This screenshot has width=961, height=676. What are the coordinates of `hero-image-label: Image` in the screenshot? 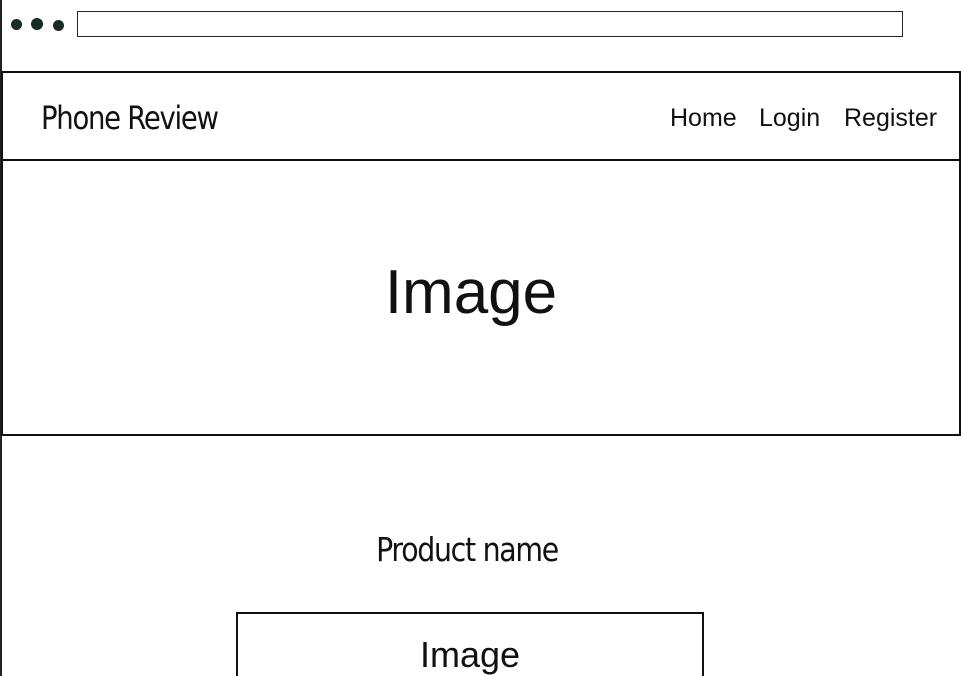 It's located at (471, 292).